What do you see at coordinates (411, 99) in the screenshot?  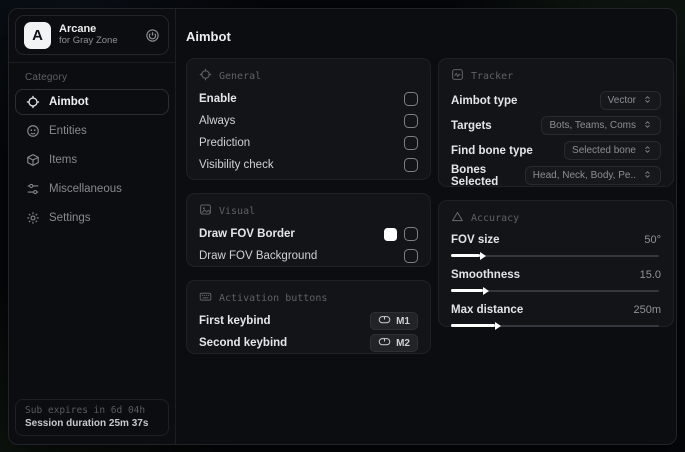 I see `enable-checkbox` at bounding box center [411, 99].